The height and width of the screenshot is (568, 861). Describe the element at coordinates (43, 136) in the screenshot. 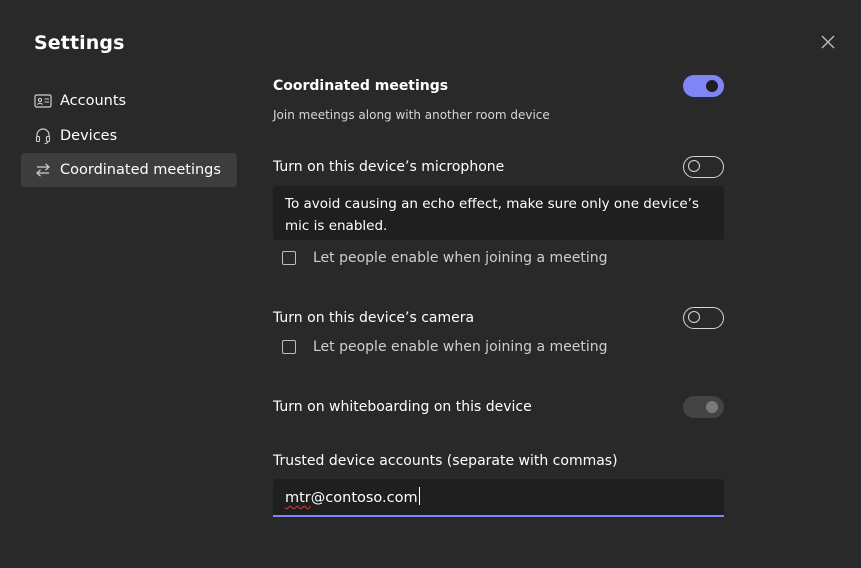

I see `headset-icon` at that location.